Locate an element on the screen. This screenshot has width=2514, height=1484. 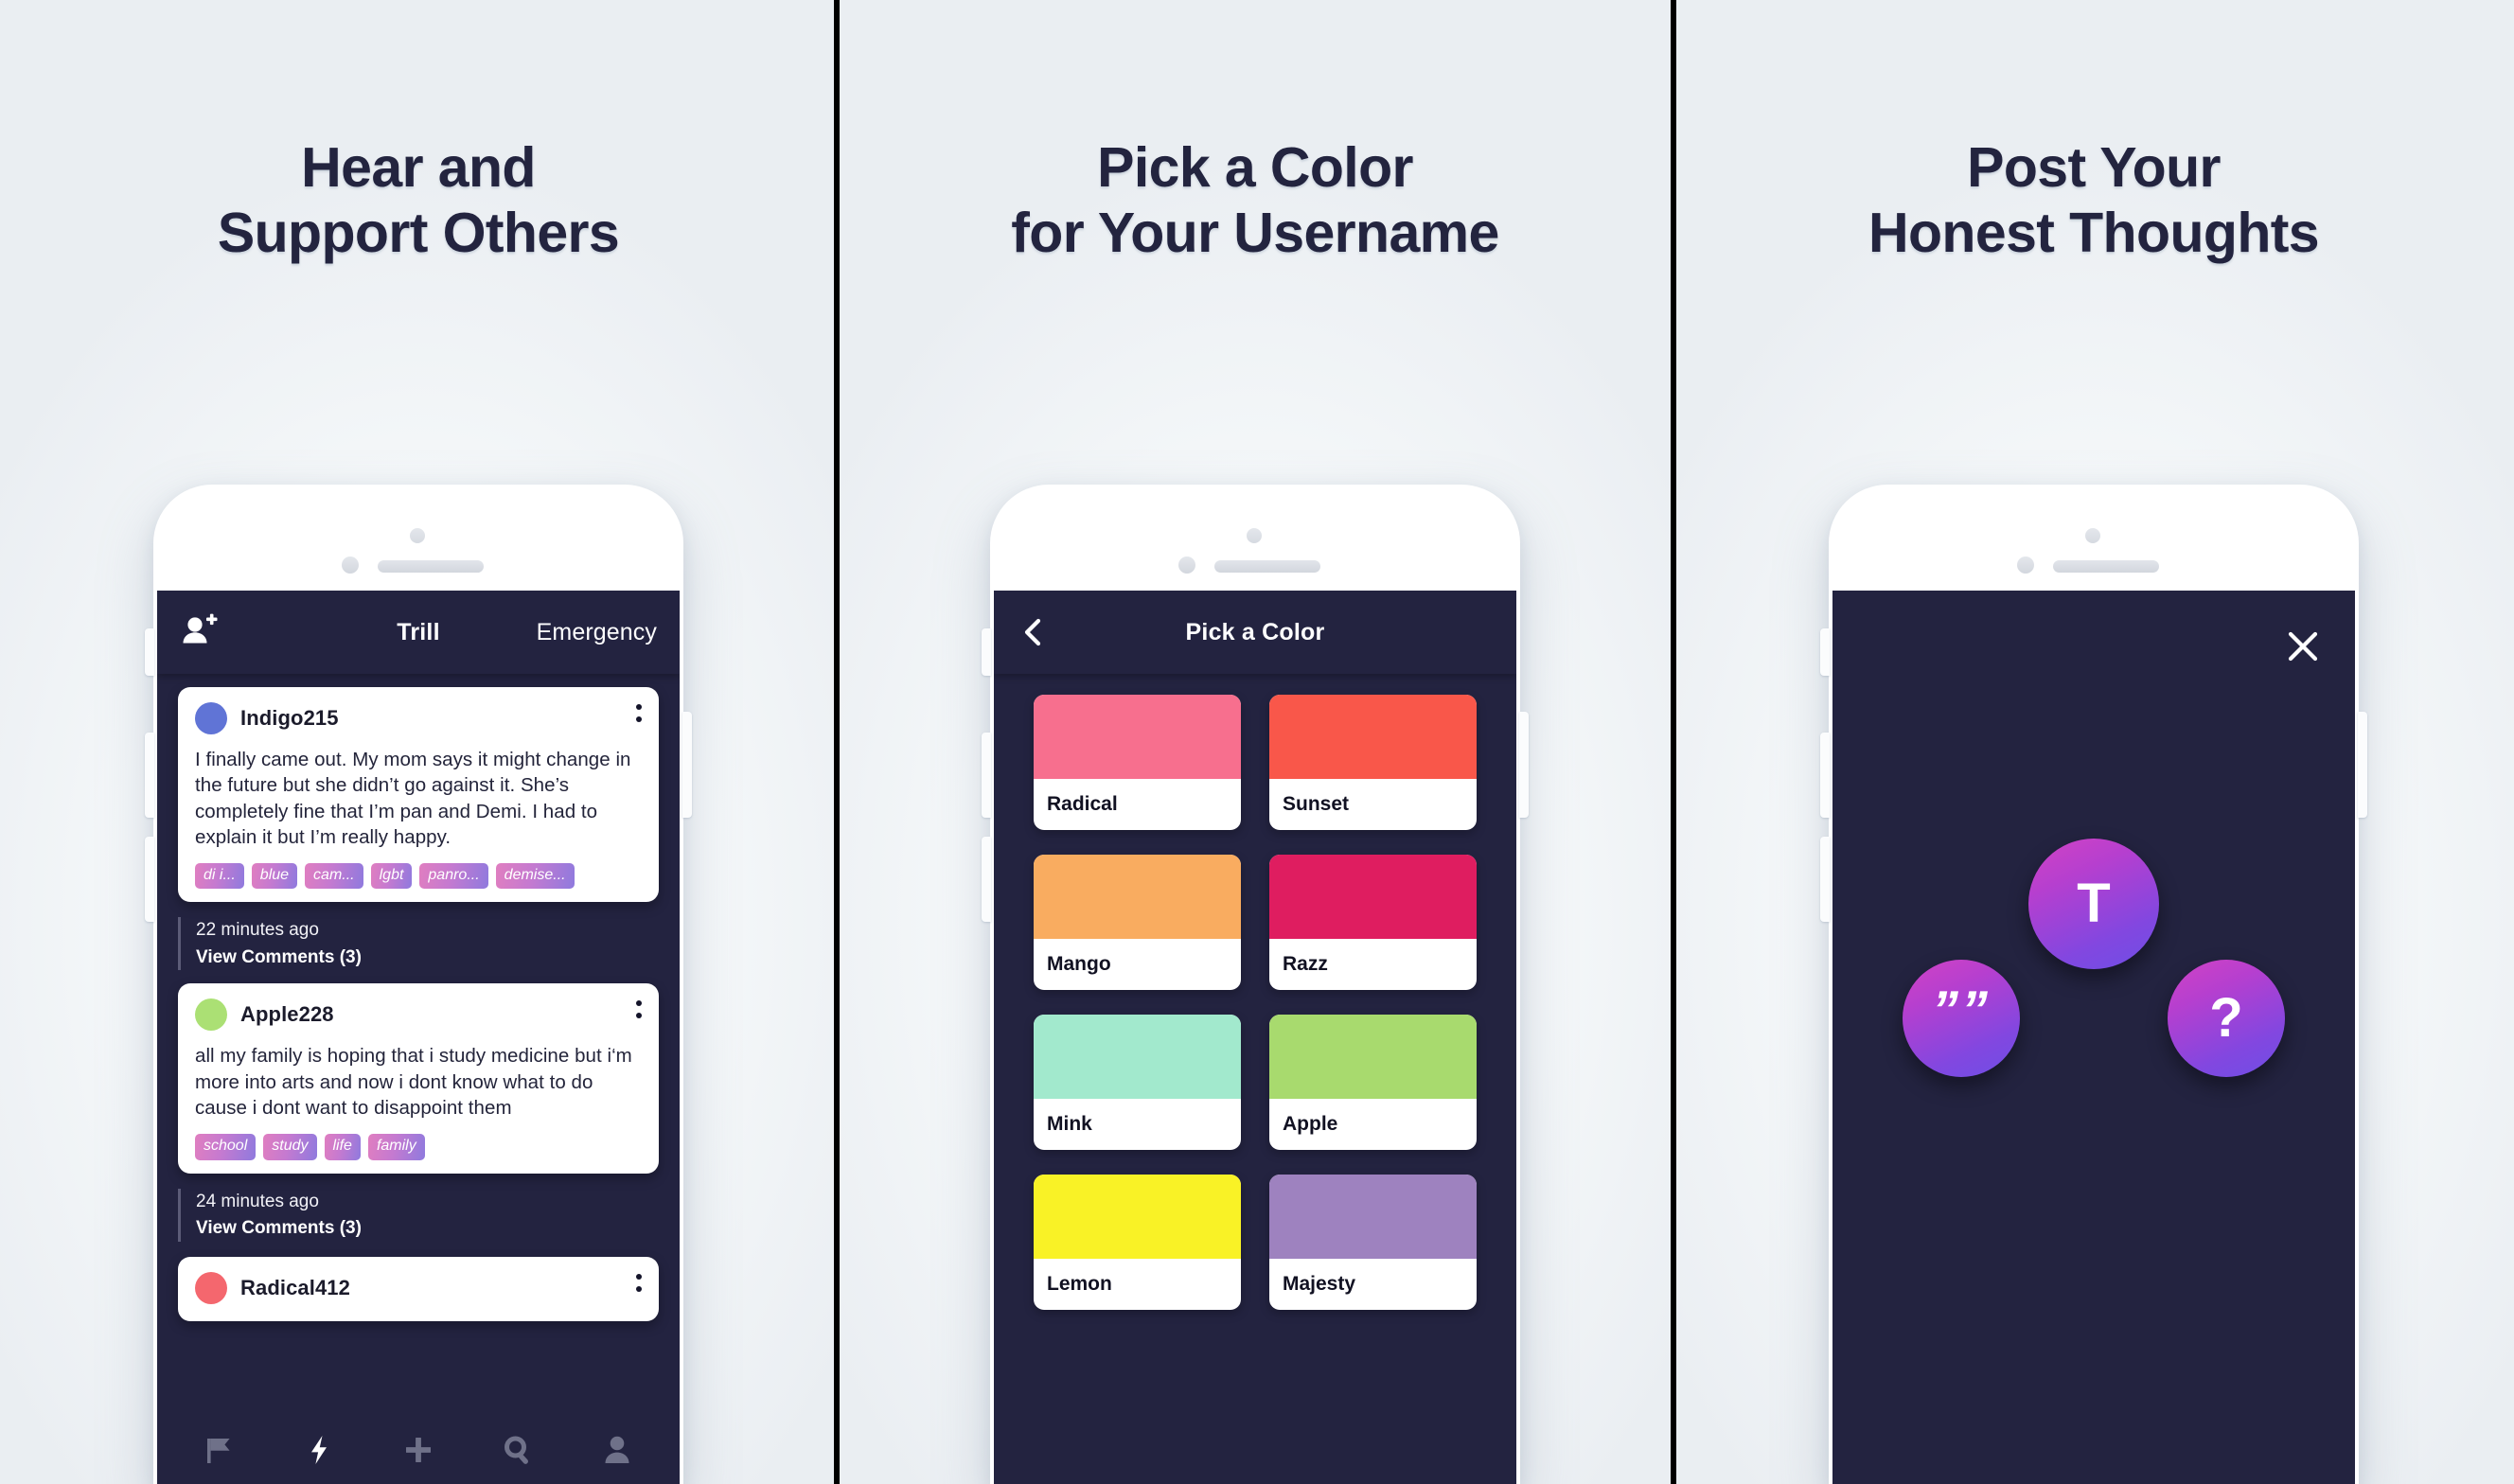
color-swatch: Mango is located at coordinates (1137, 922).